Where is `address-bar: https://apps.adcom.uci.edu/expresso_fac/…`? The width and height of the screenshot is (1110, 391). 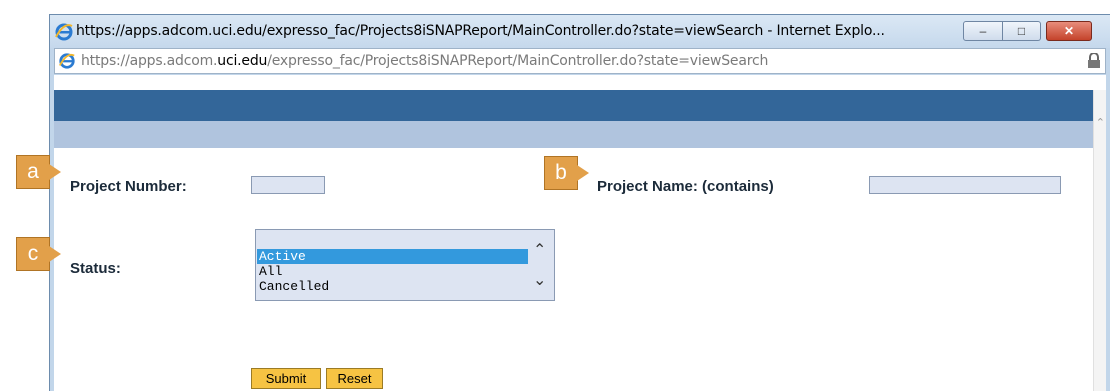 address-bar: https://apps.adcom.uci.edu/expresso_fac/… is located at coordinates (580, 61).